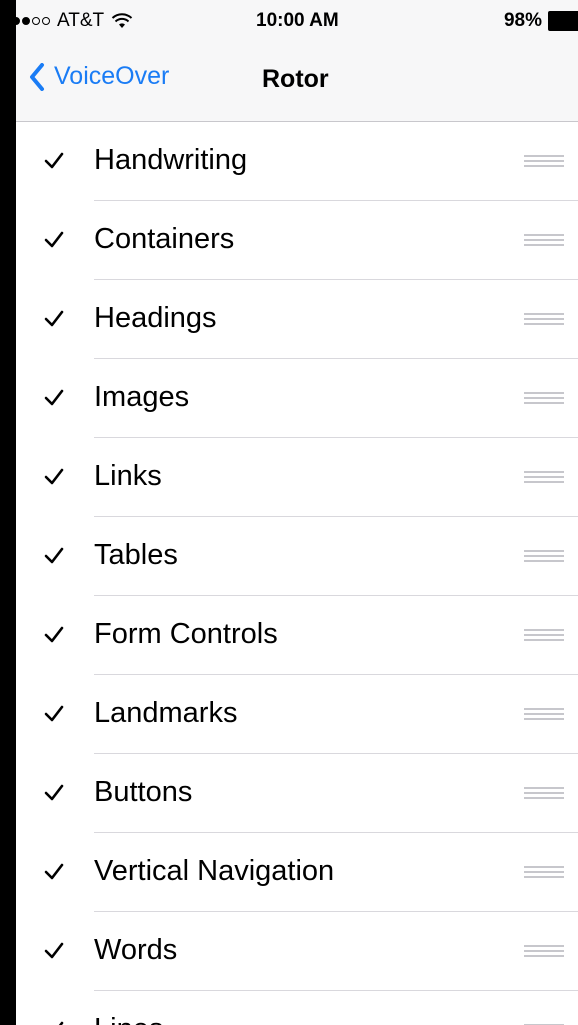 Image resolution: width=578 pixels, height=1025 pixels. I want to click on status-right: 98%, so click(541, 21).